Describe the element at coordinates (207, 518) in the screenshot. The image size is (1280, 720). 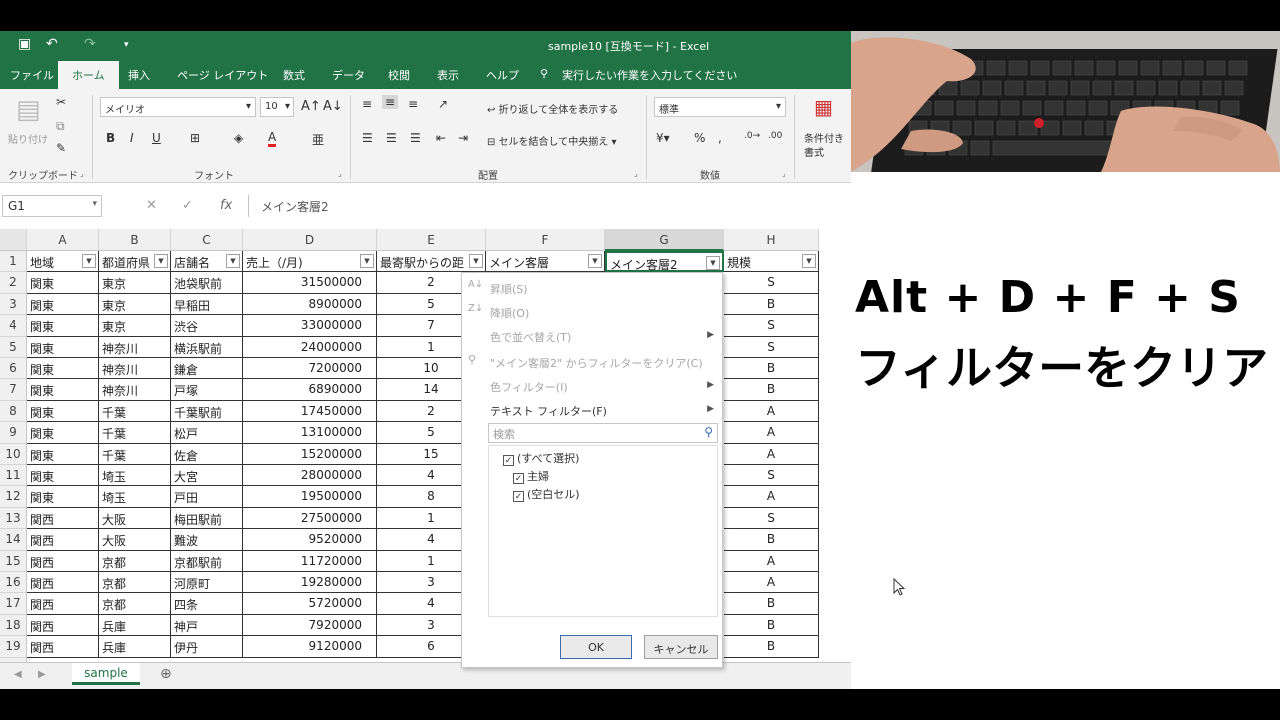
I see `table-cell: 梅田駅前` at that location.